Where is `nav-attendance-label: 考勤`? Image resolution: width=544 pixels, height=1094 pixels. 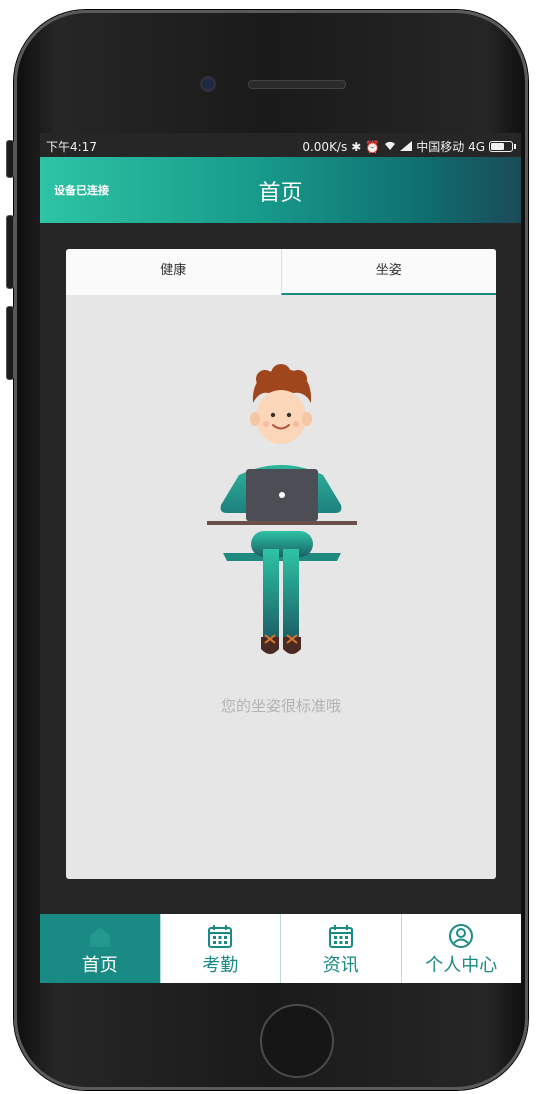 nav-attendance-label: 考勤 is located at coordinates (220, 965).